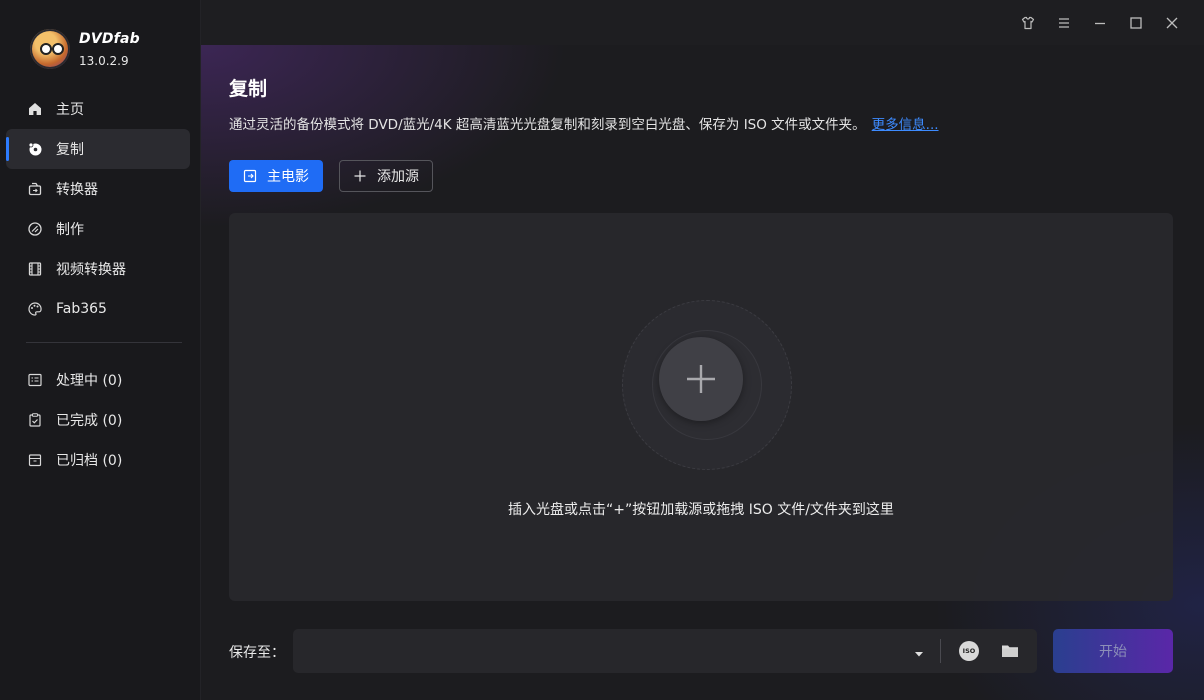 The width and height of the screenshot is (1204, 700). I want to click on sidebar-item-completed: 已完成 (0), so click(98, 420).